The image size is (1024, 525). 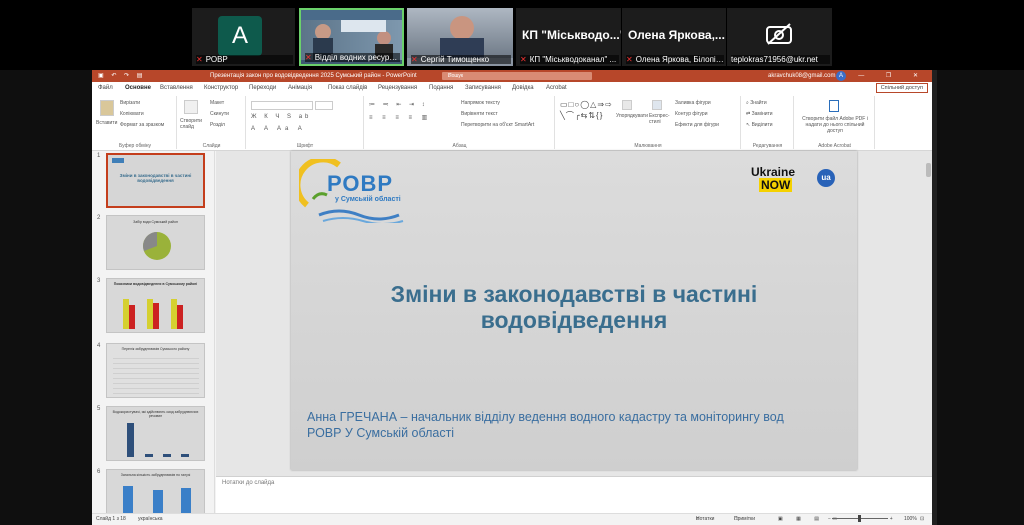 What do you see at coordinates (150, 519) in the screenshot?
I see `language-indicator: українська` at bounding box center [150, 519].